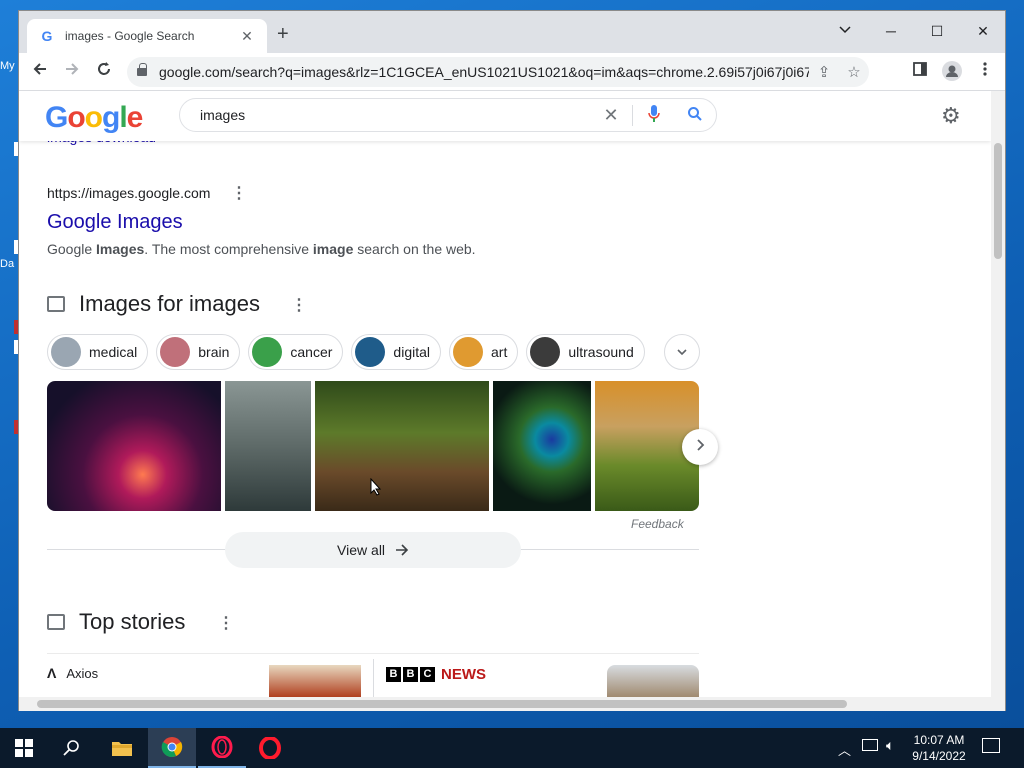 The width and height of the screenshot is (1024, 768). Describe the element at coordinates (542, 446) in the screenshot. I see `image-thumbnail-peacock-feather` at that location.